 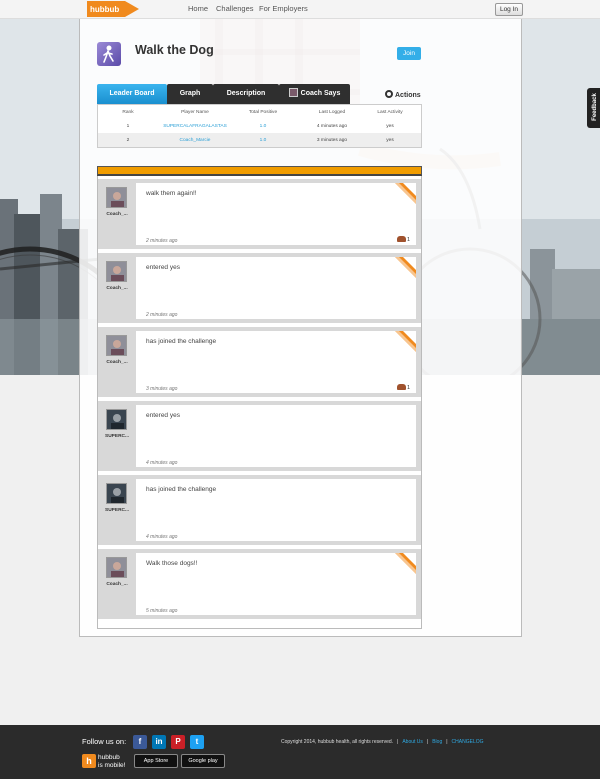 I want to click on feedback-label: Feedback, so click(x=595, y=107).